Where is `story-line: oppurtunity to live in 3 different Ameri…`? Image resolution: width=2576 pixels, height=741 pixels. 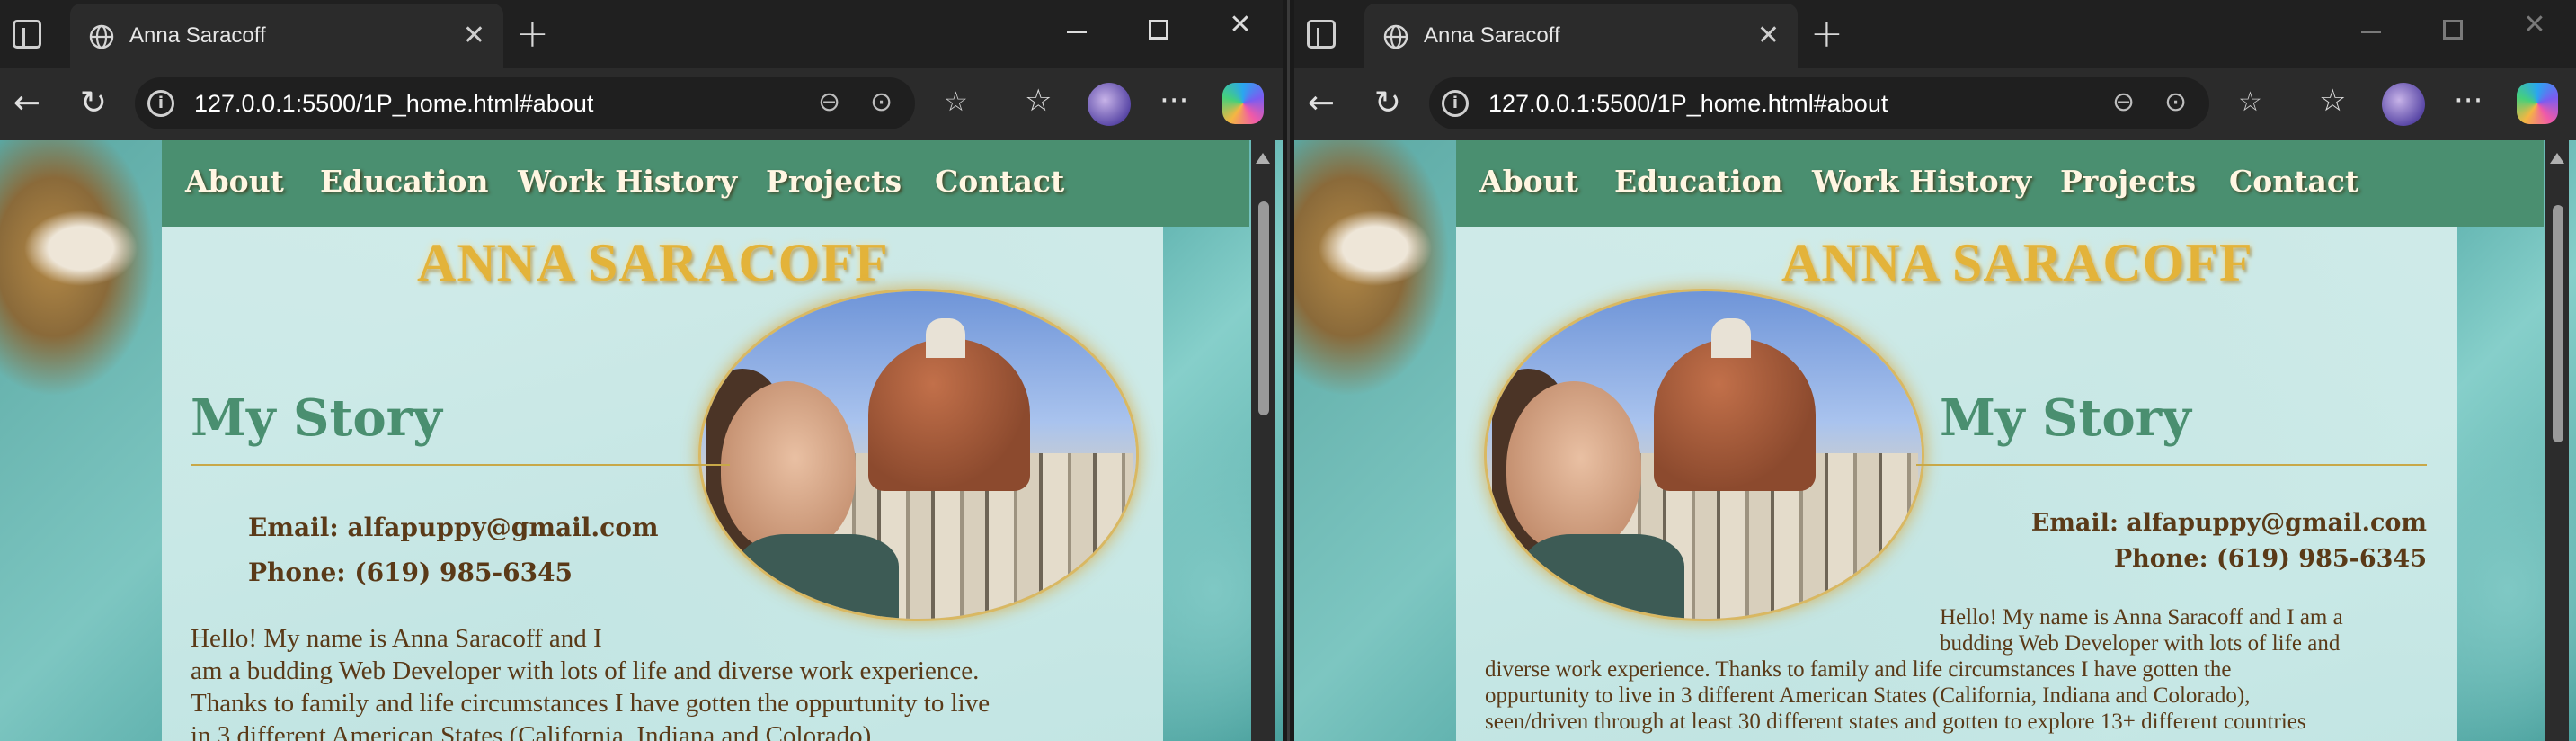 story-line: oppurtunity to live in 3 different Ameri… is located at coordinates (1868, 695).